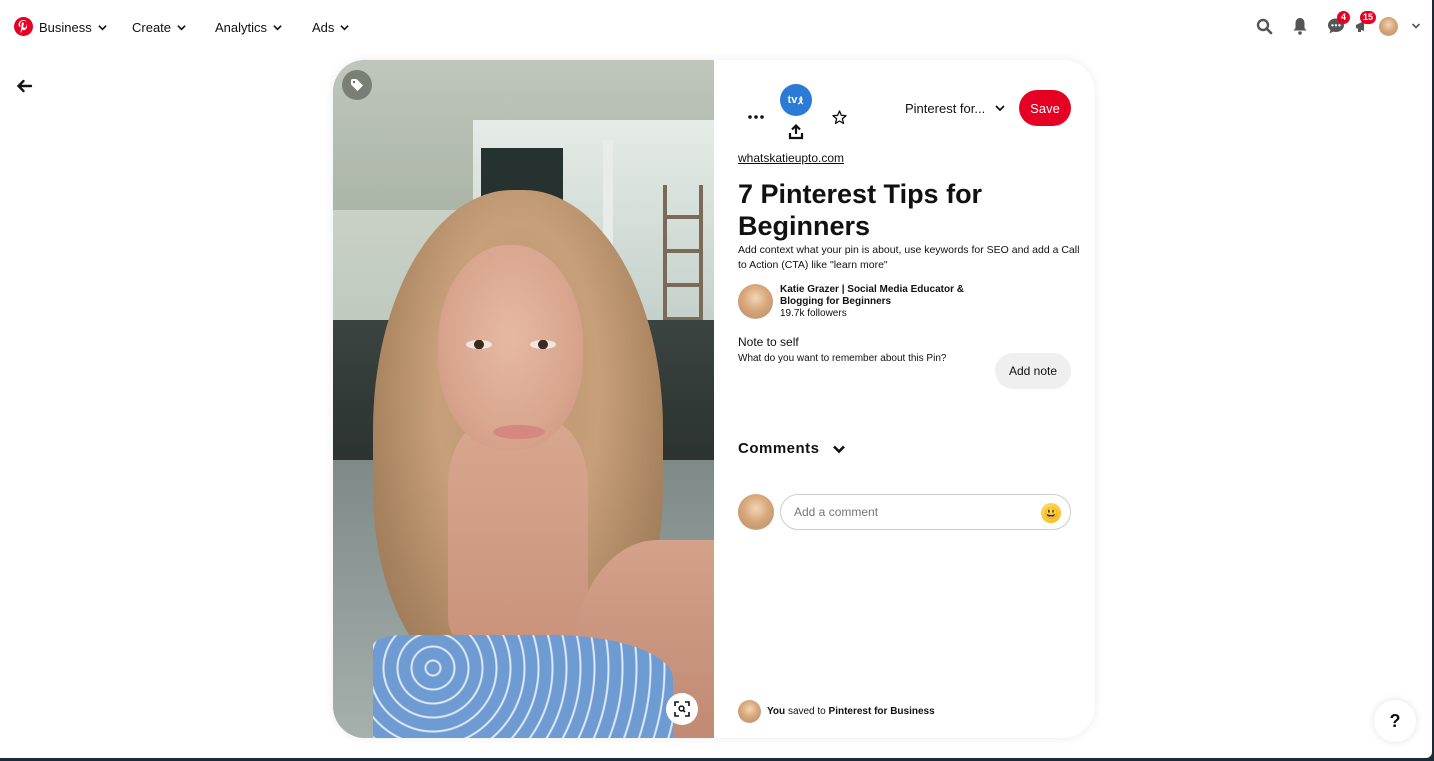 This screenshot has height=761, width=1434. I want to click on nav-ads: Ads, so click(331, 27).